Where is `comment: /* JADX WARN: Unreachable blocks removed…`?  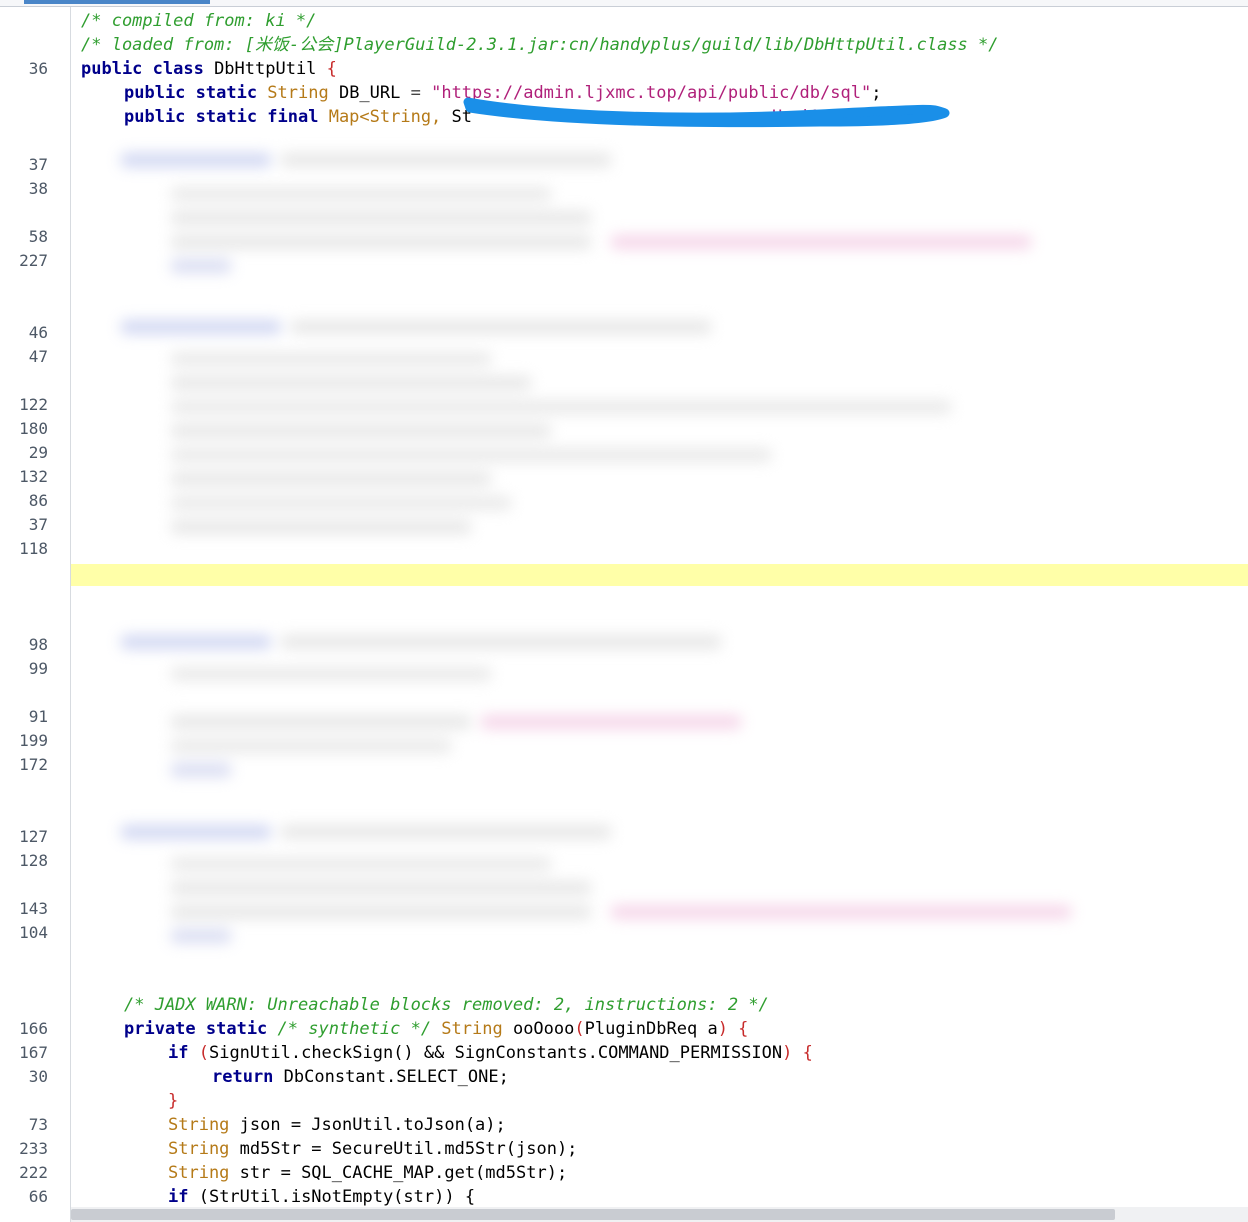 comment: /* JADX WARN: Unreachable blocks removed… is located at coordinates (446, 1005).